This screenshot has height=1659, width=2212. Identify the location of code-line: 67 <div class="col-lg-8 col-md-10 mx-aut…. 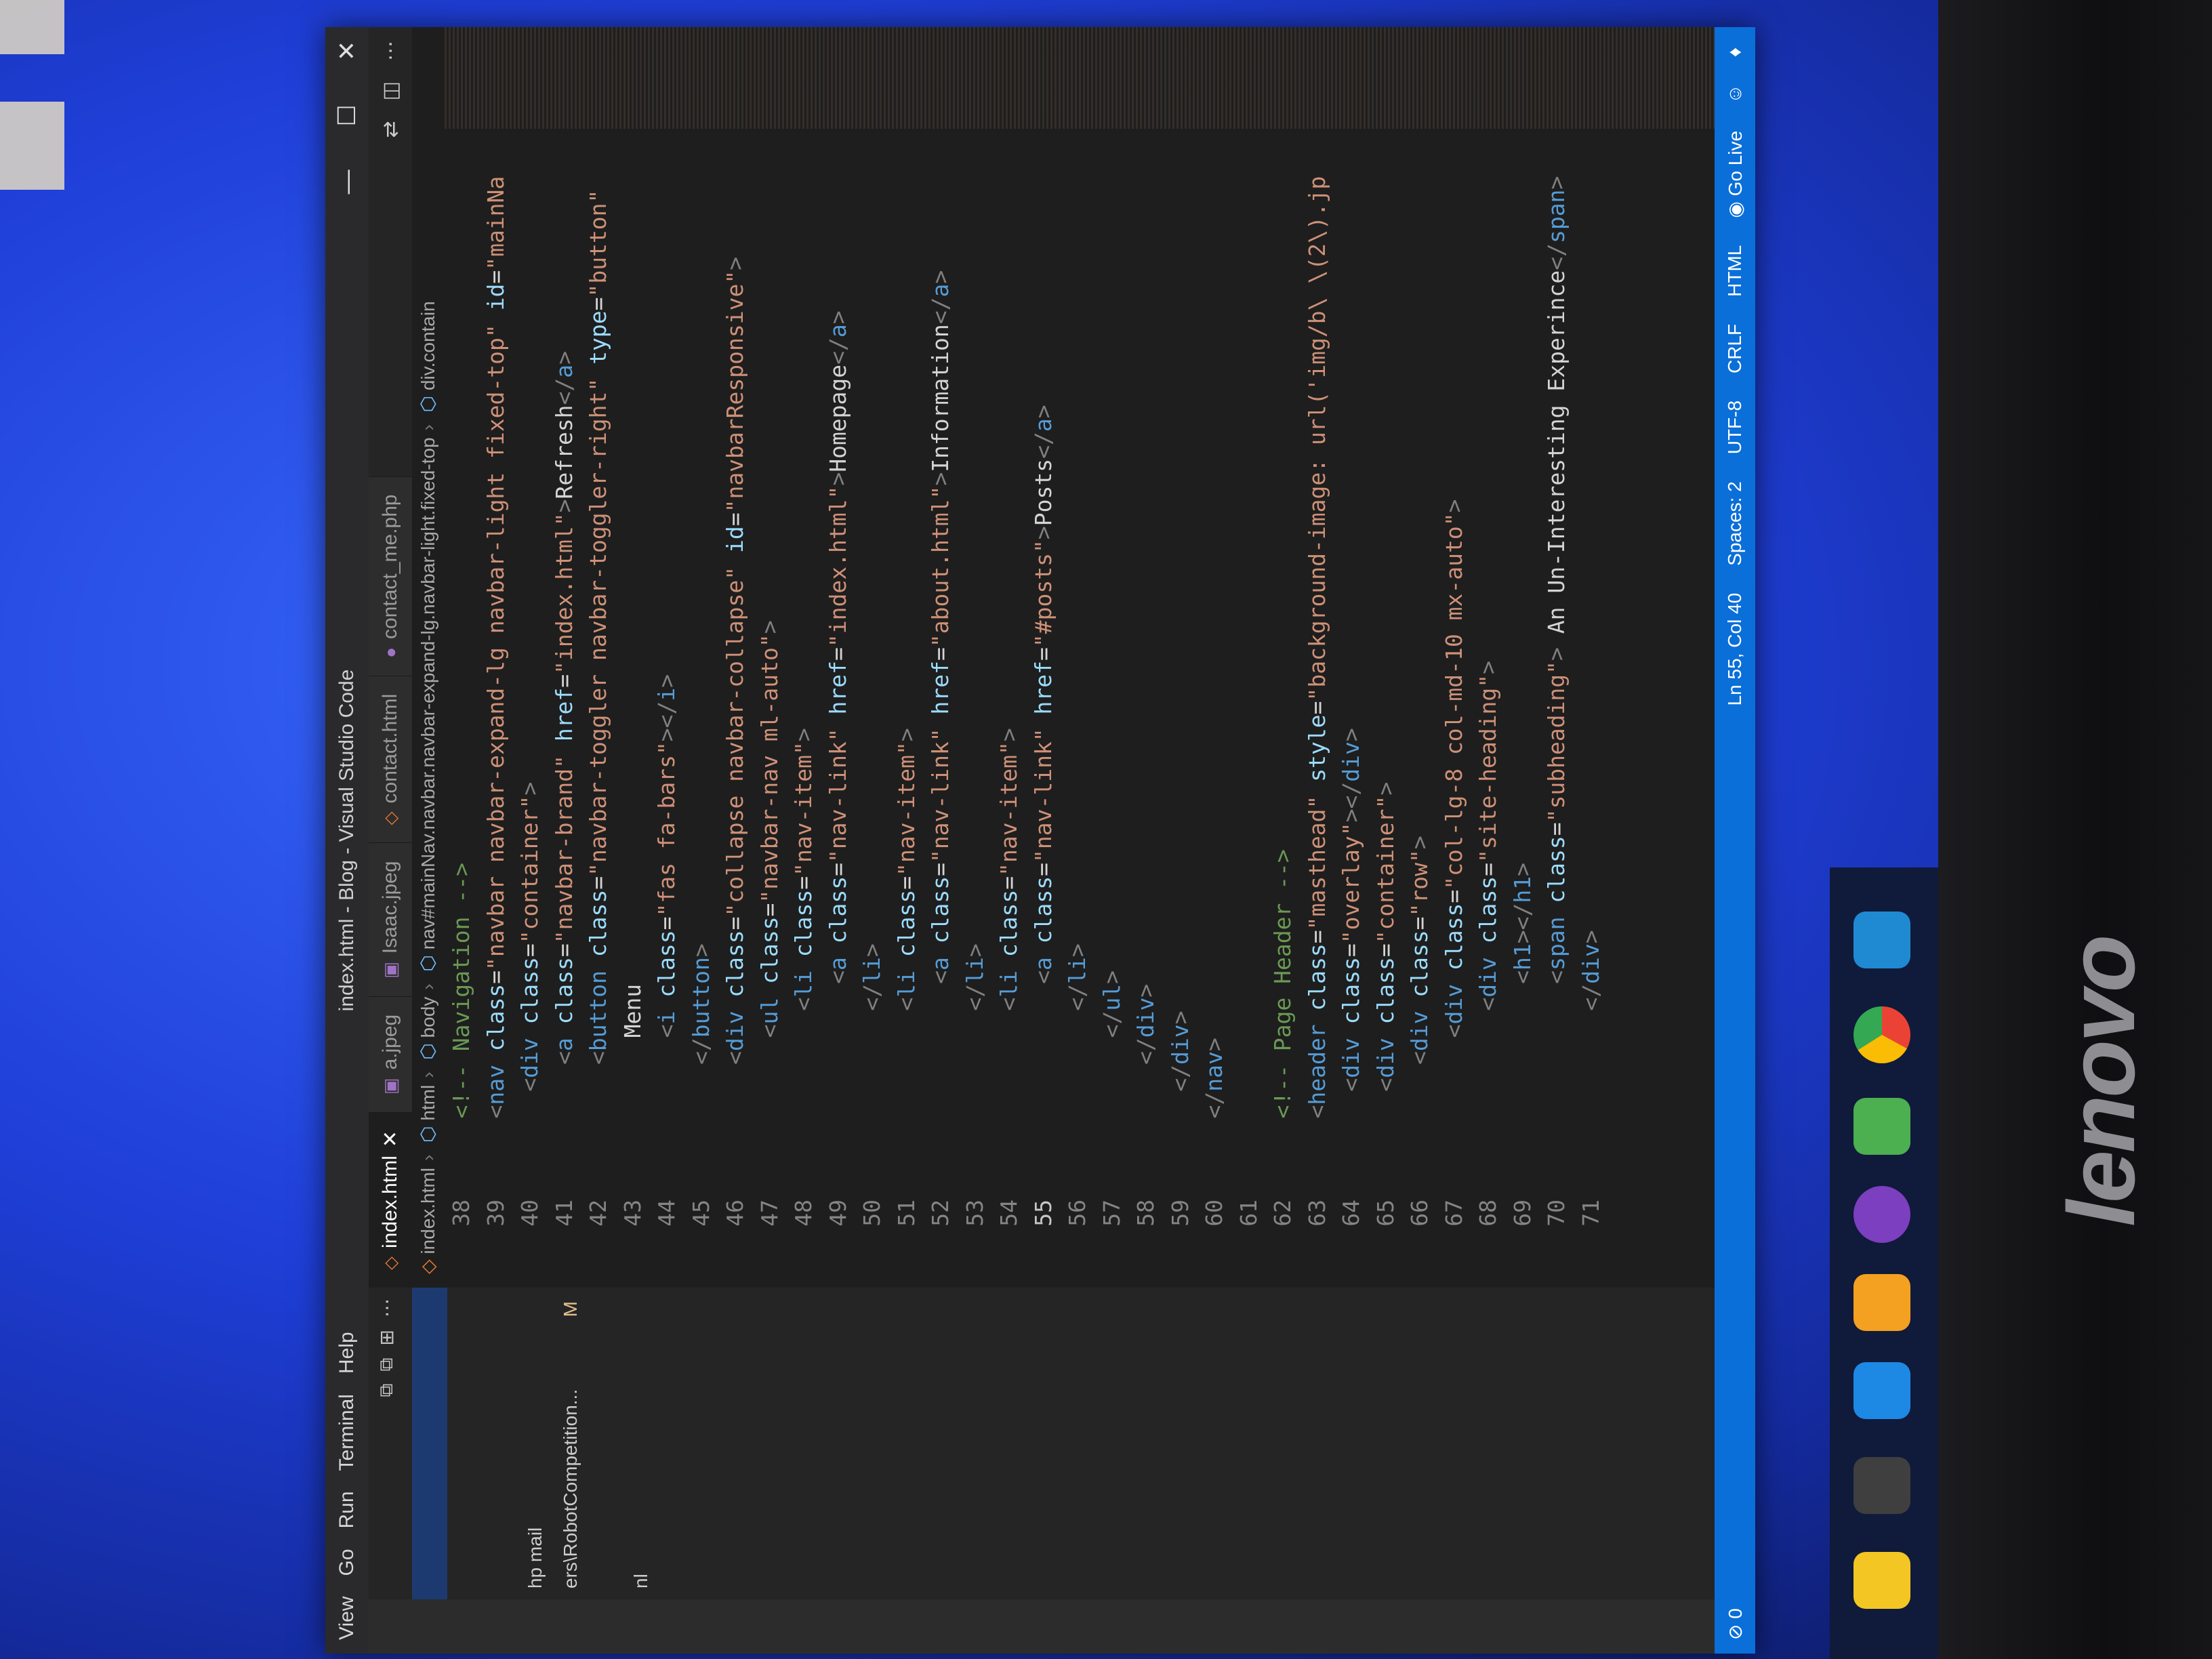
(1454, 709).